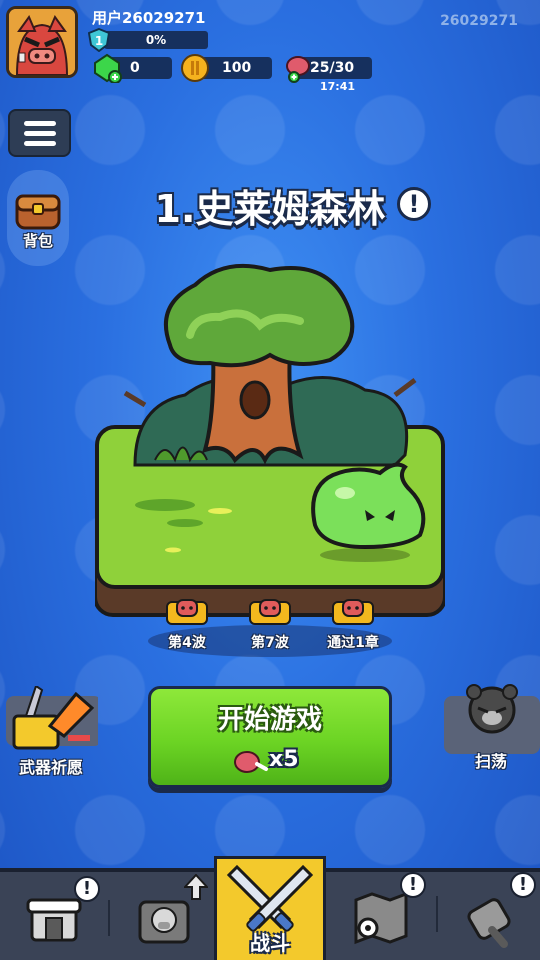 This screenshot has height=960, width=540. I want to click on sweep-button: 扫荡, so click(491, 726).